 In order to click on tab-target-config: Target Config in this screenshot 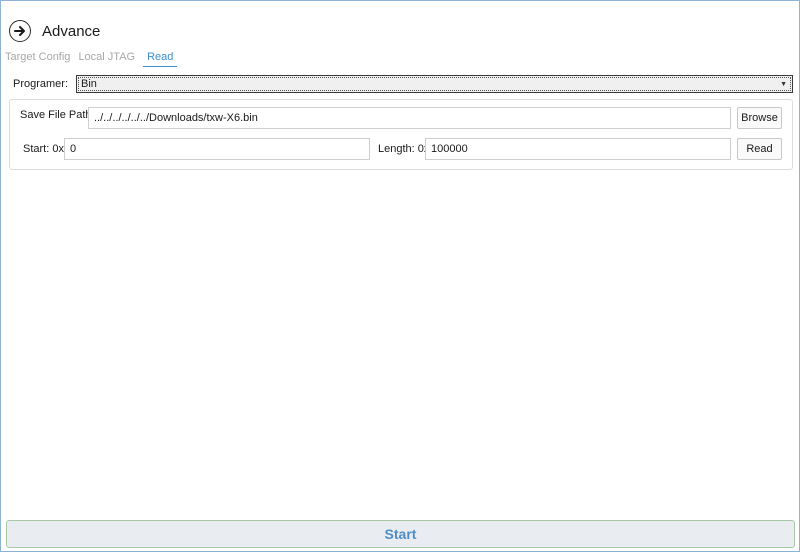, I will do `click(37, 59)`.